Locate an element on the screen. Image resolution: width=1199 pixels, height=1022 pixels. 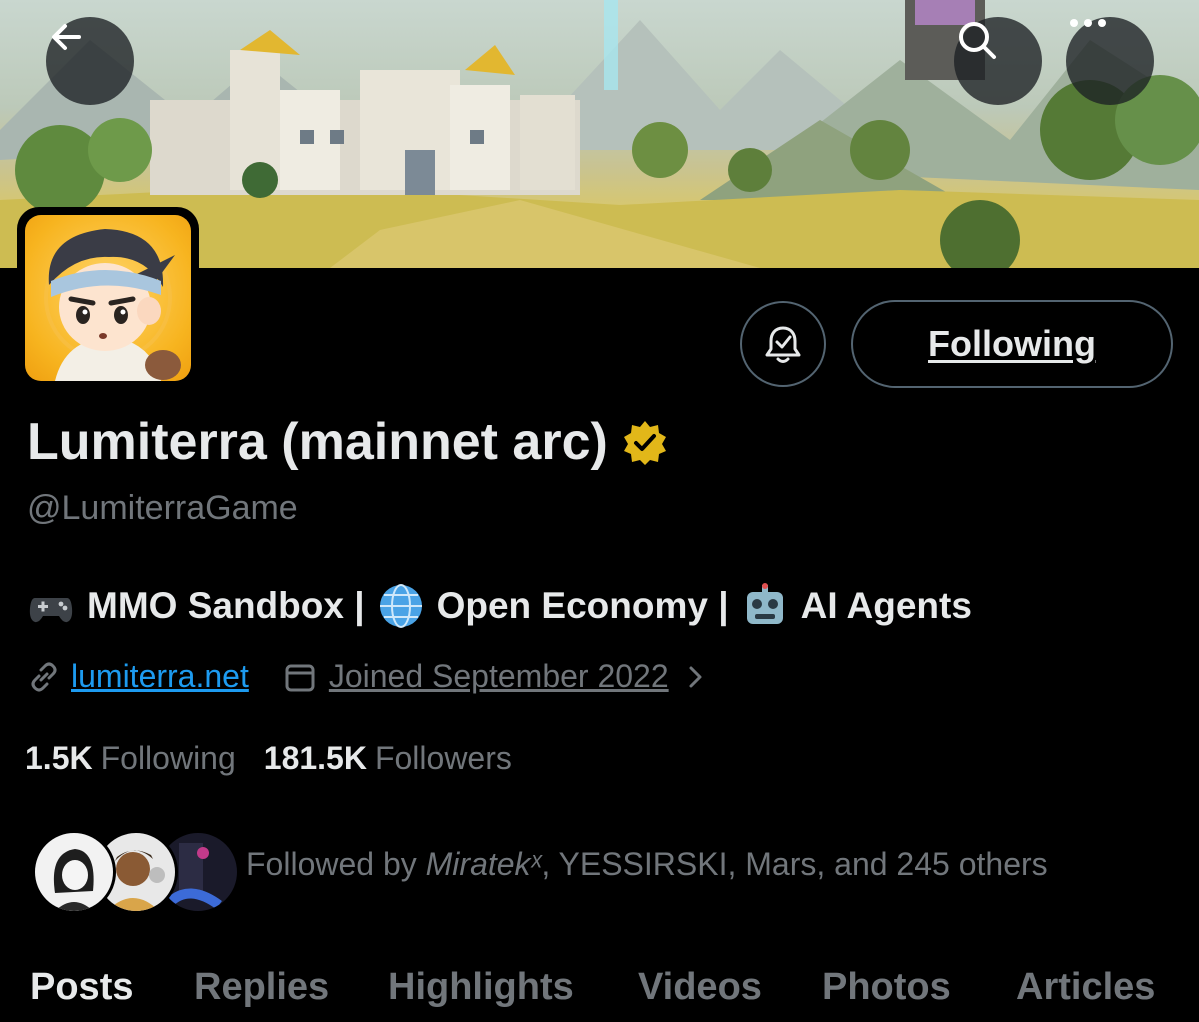
follow-counts: 1.5K Following 181.5K Followers is located at coordinates (268, 758).